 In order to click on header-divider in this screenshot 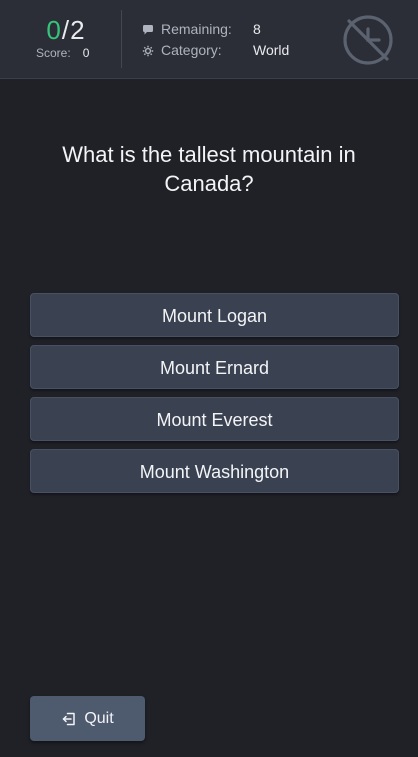, I will do `click(121, 39)`.